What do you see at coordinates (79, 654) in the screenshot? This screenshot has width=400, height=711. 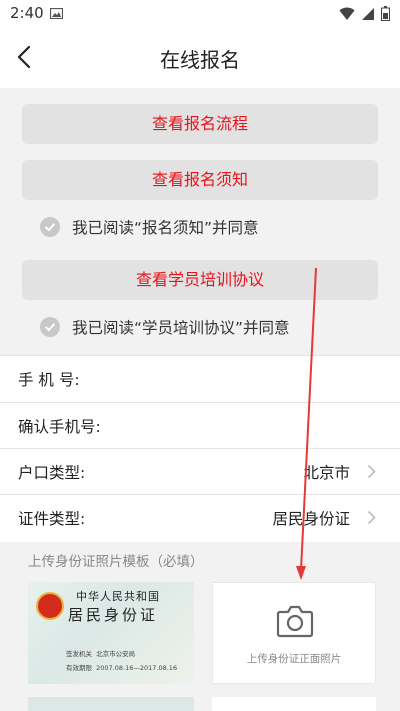 I see `id-sample-issuer-label: 签发机关` at bounding box center [79, 654].